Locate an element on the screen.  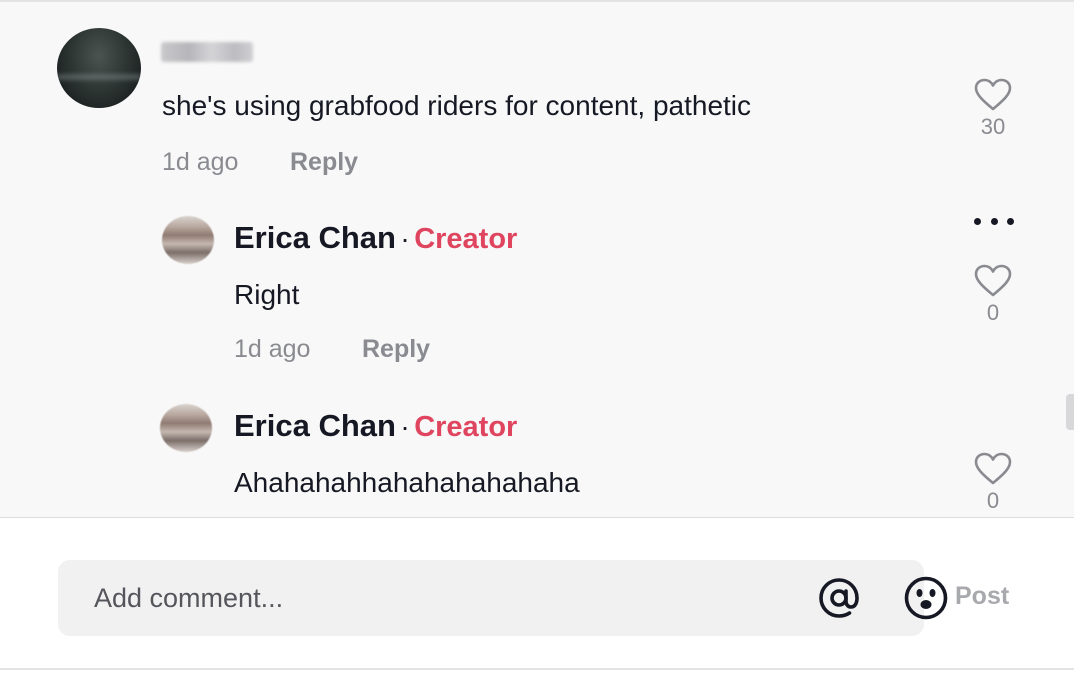
comment-text: Right is located at coordinates (267, 294).